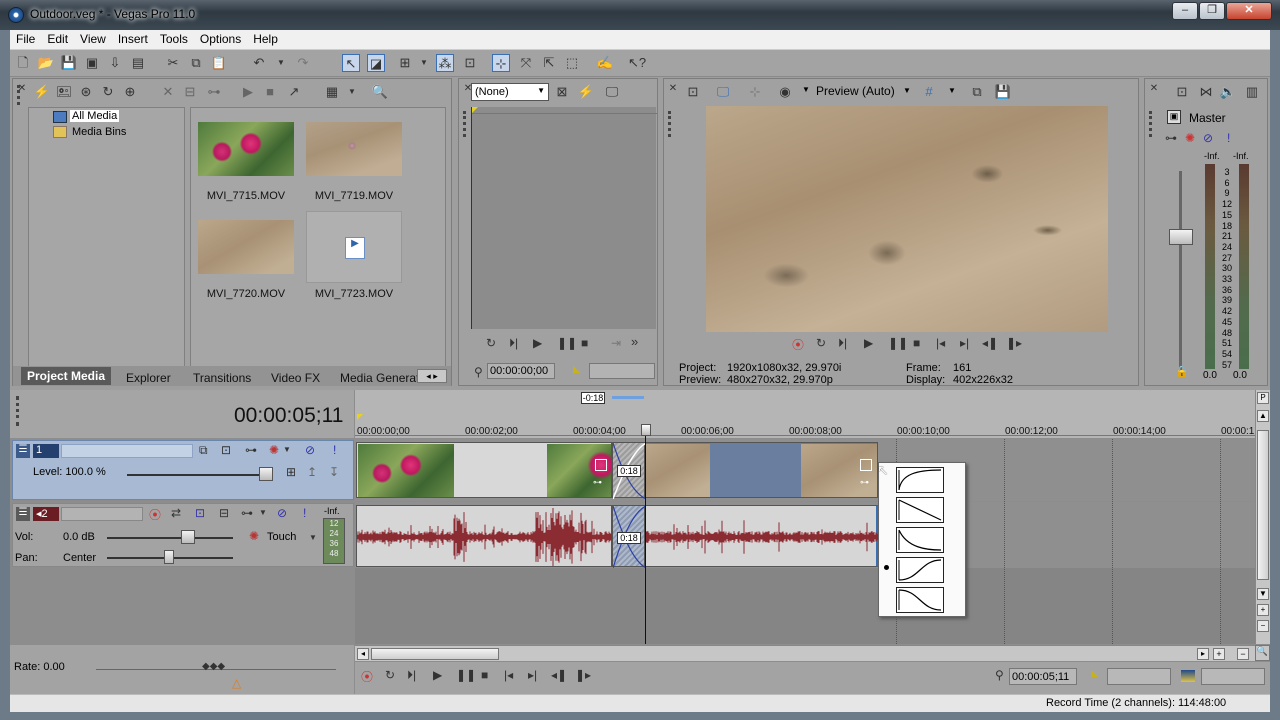  I want to click on preview-go-end-icon: ▸|, so click(964, 343).